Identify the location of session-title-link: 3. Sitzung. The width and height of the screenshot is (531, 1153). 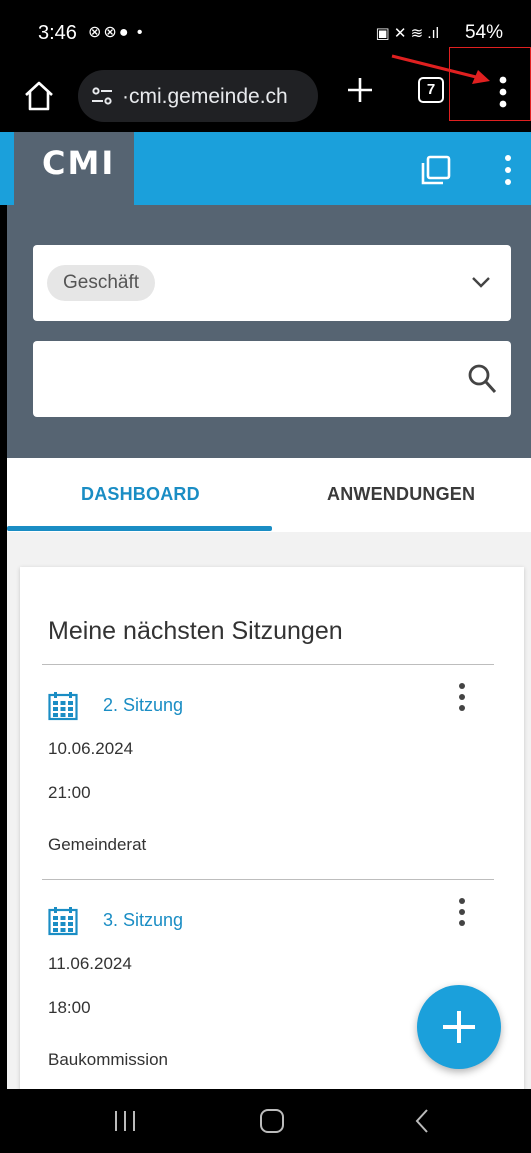
(143, 920).